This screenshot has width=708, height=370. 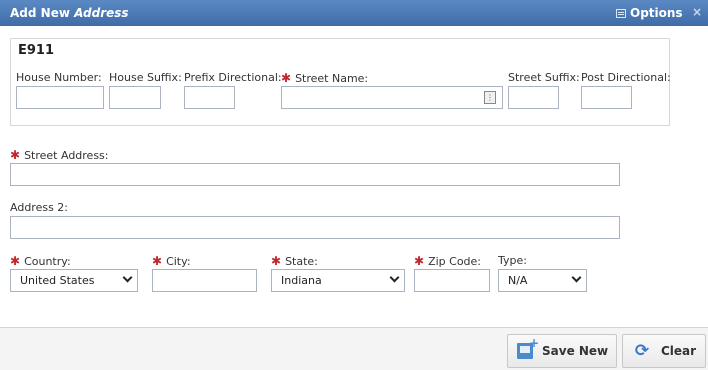 What do you see at coordinates (642, 351) in the screenshot?
I see `refresh-icon: ⟳` at bounding box center [642, 351].